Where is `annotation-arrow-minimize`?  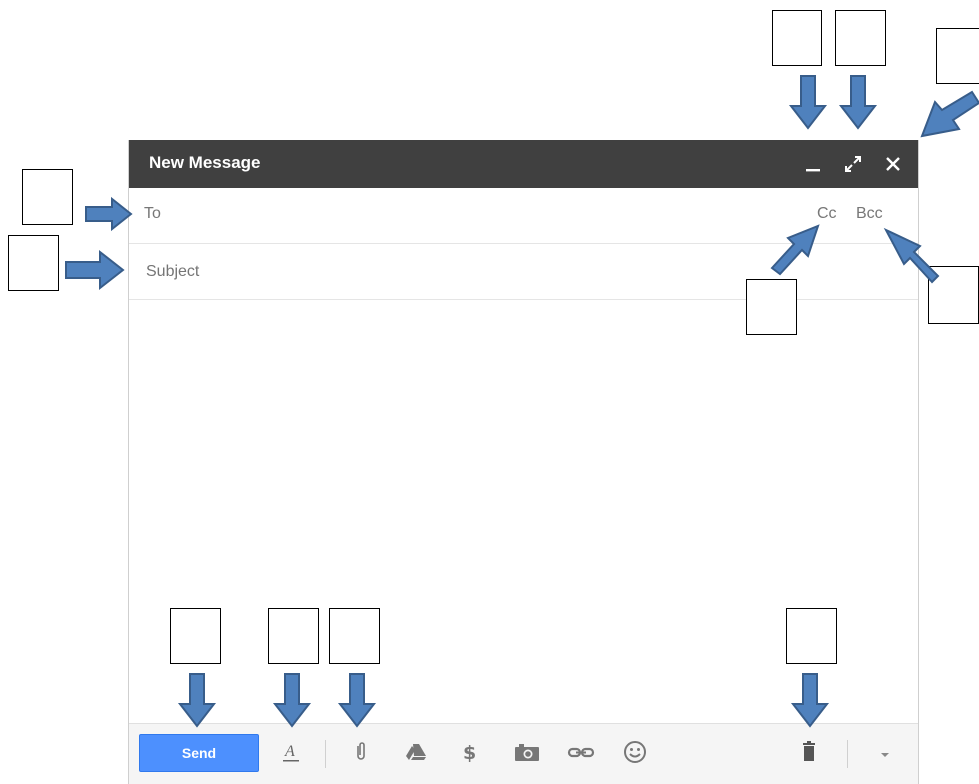
annotation-arrow-minimize is located at coordinates (808, 102).